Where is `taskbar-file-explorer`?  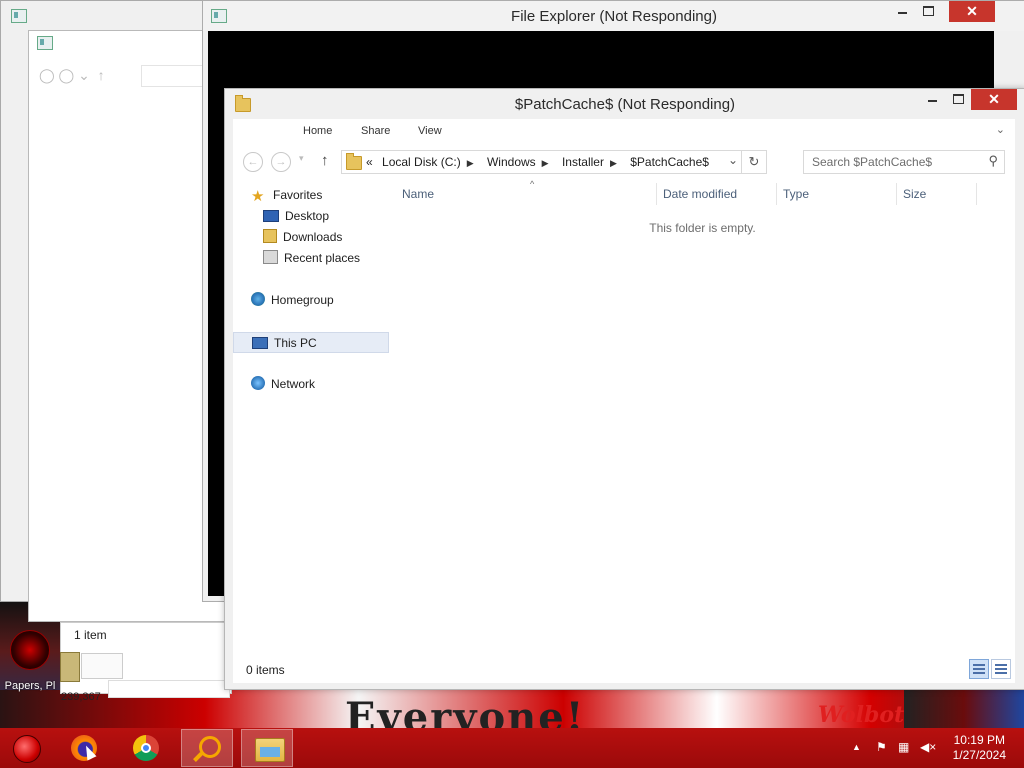 taskbar-file-explorer is located at coordinates (267, 748).